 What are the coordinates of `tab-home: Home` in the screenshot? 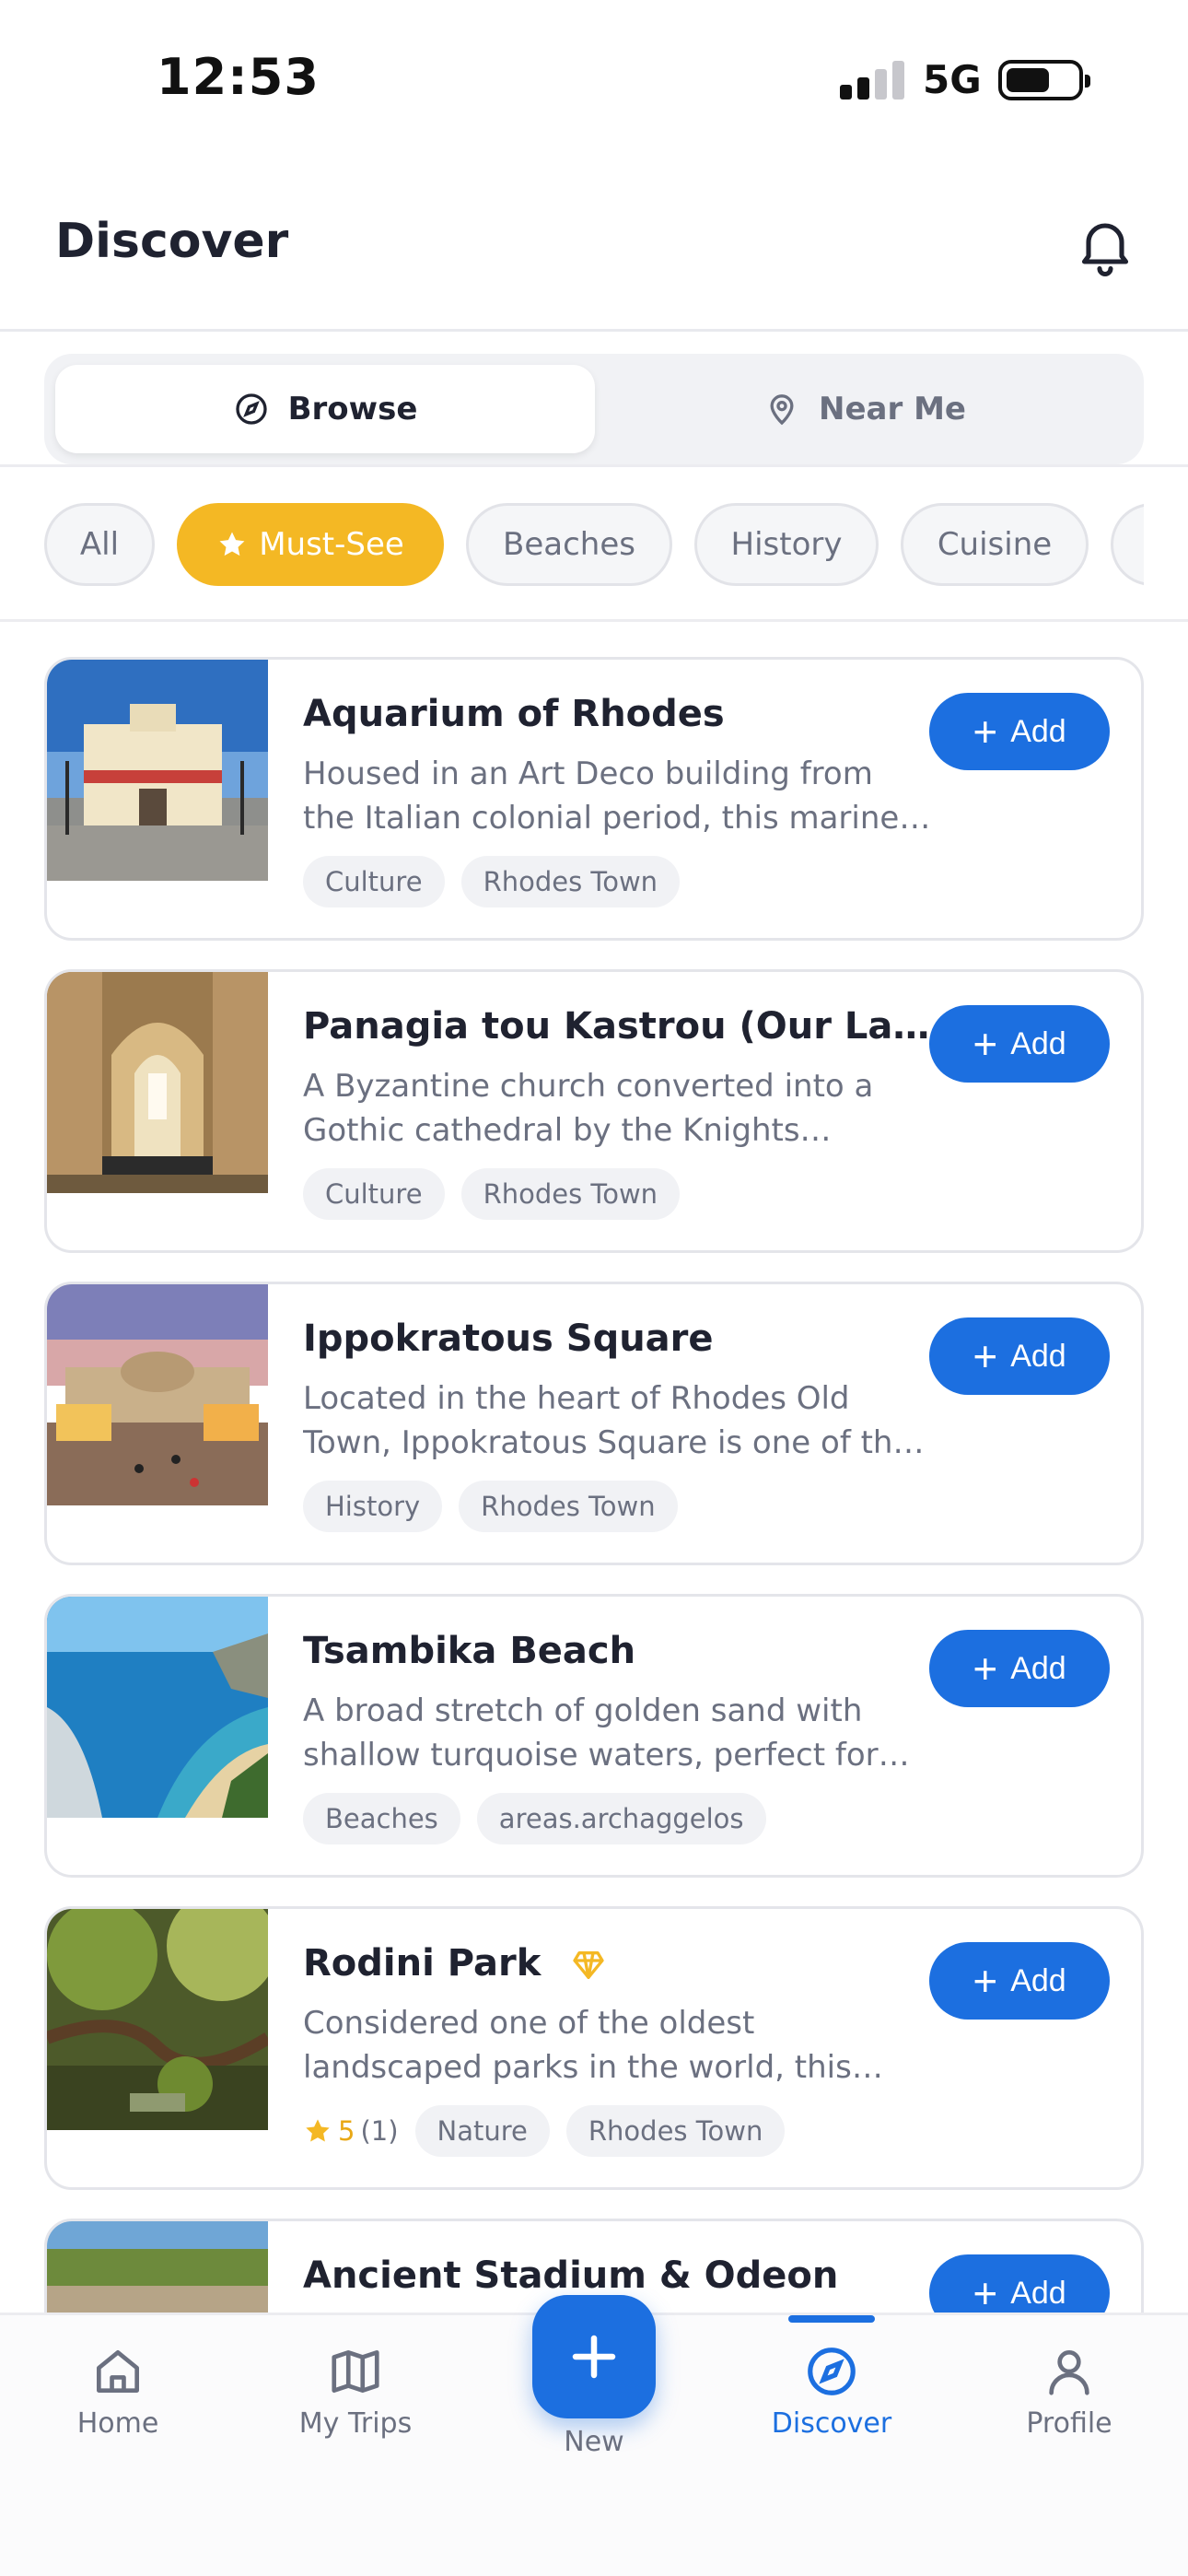 It's located at (118, 2407).